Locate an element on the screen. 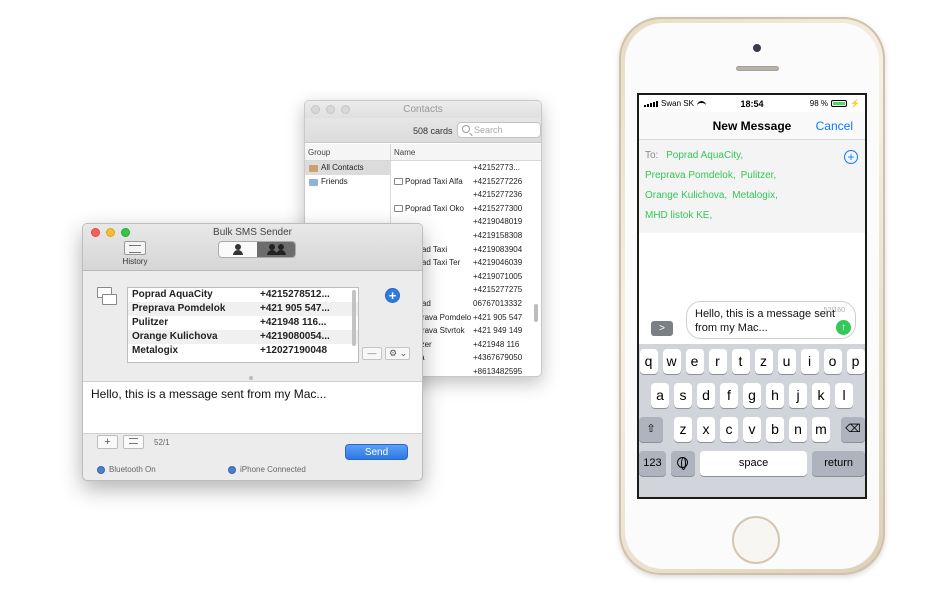 The width and height of the screenshot is (950, 594). delete-key: ⌫ is located at coordinates (853, 429).